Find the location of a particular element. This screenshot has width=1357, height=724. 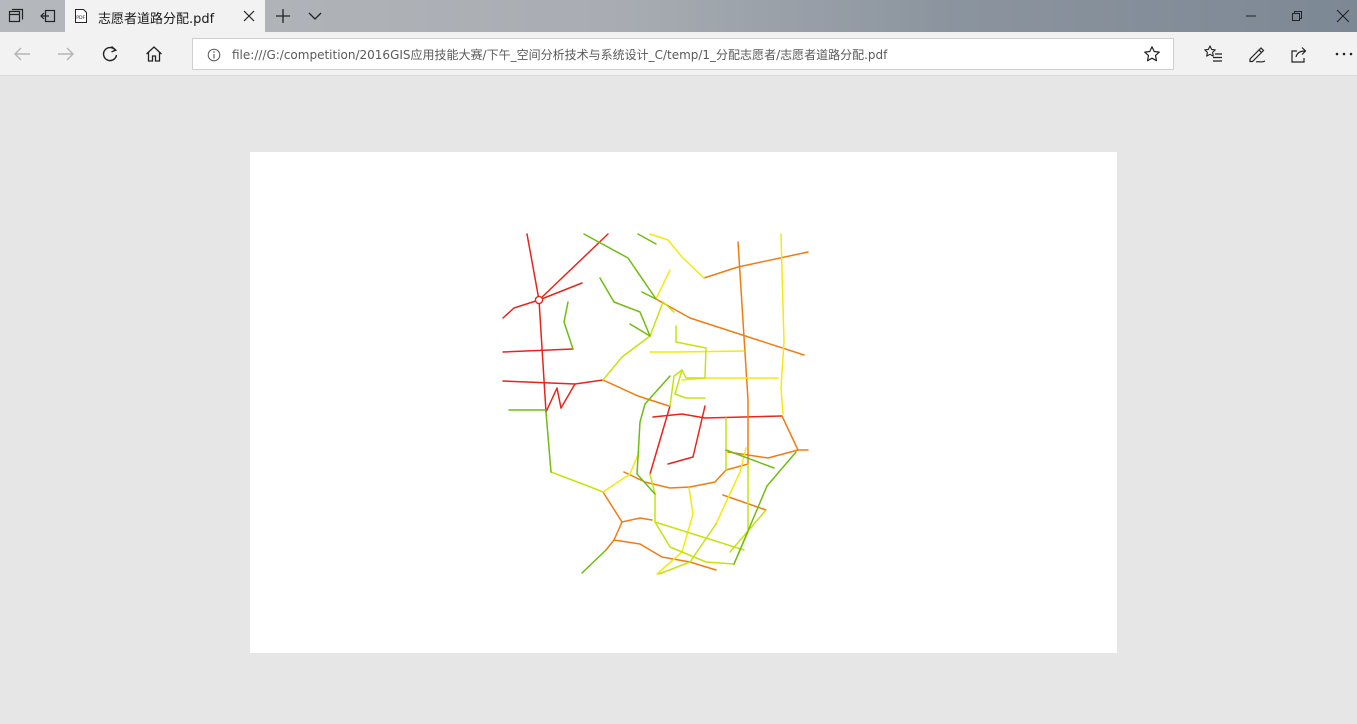

chevron-down-icon is located at coordinates (315, 18).